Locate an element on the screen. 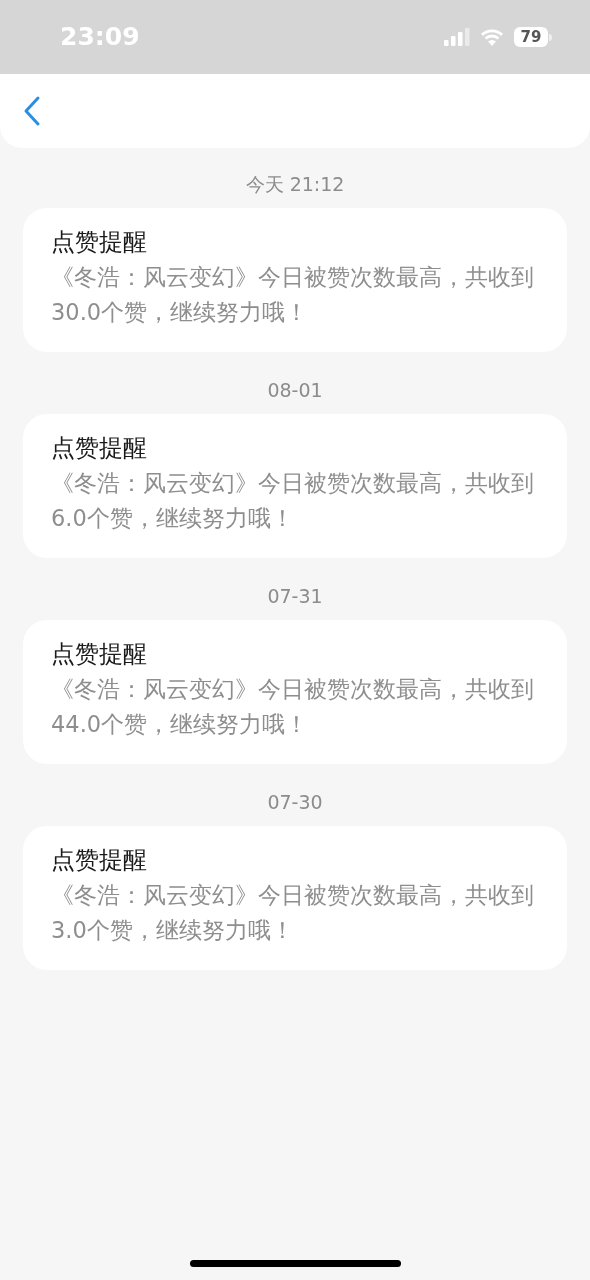 The height and width of the screenshot is (1280, 590). notification-body: 《冬浩：风云变幻》今日被赞次数最高，共收到30.0个赞，继续努力哦！ is located at coordinates (293, 295).